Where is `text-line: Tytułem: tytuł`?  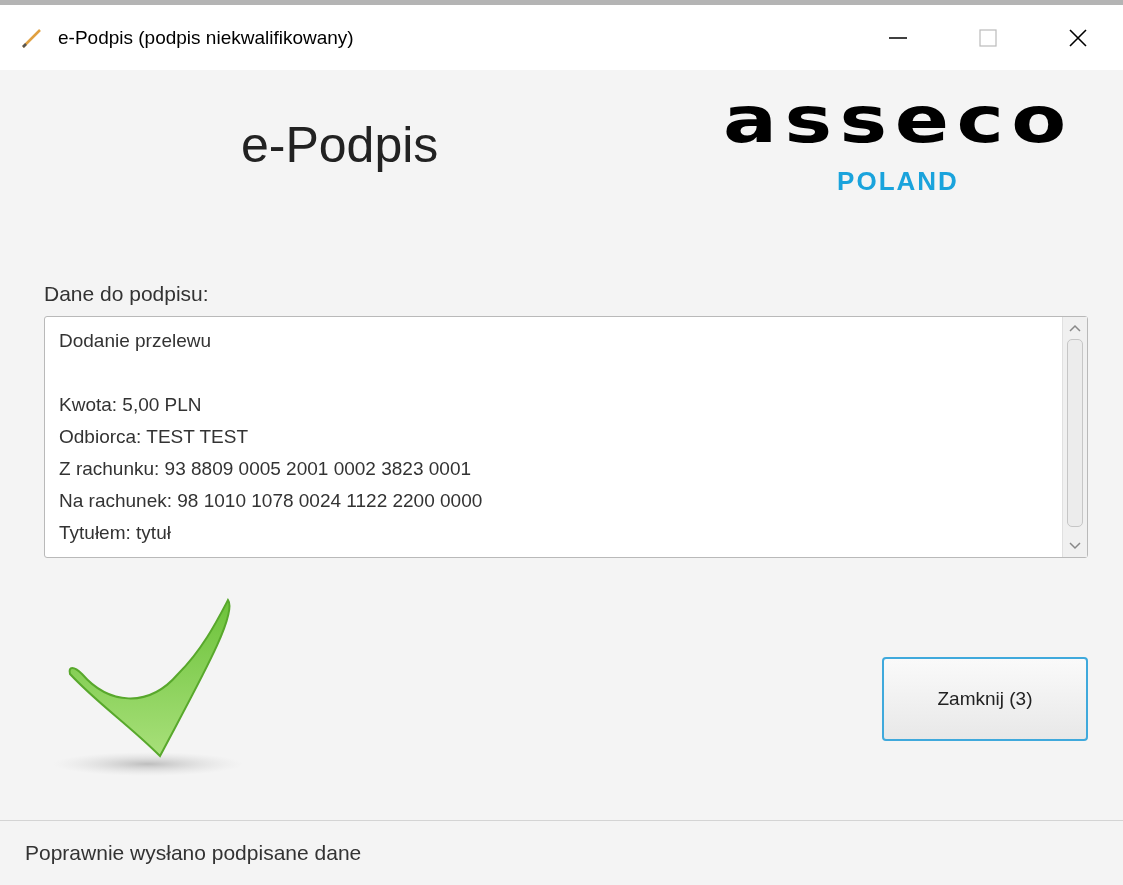 text-line: Tytułem: tytuł is located at coordinates (115, 533).